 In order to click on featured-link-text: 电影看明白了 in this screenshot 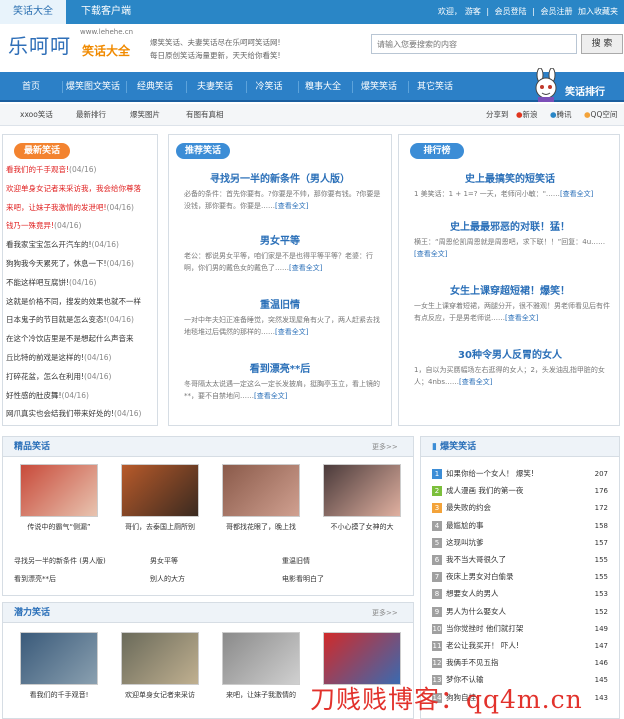, I will do `click(303, 579)`.